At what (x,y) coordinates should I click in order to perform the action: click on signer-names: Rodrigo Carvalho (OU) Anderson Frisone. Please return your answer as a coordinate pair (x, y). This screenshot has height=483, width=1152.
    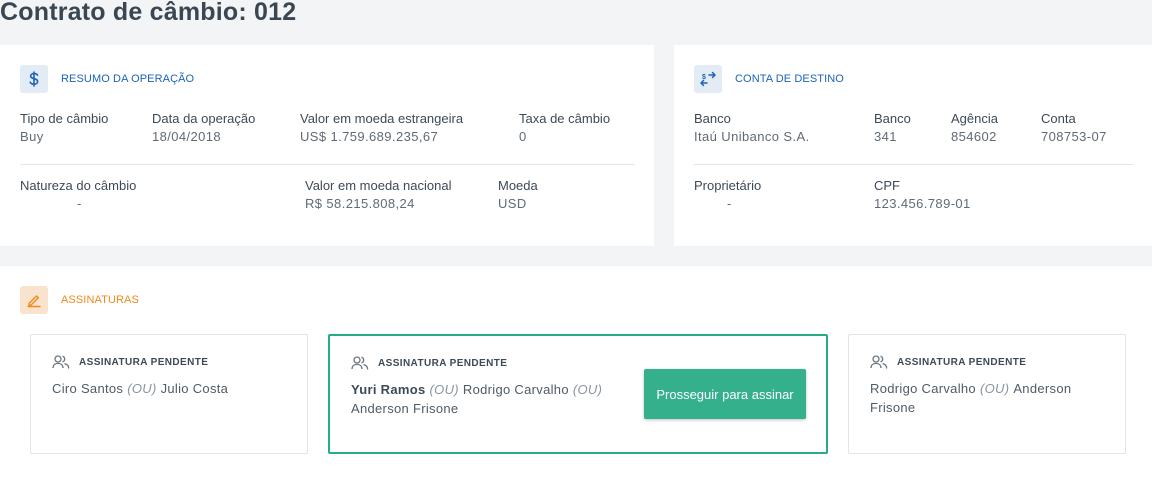
    Looking at the image, I should click on (990, 398).